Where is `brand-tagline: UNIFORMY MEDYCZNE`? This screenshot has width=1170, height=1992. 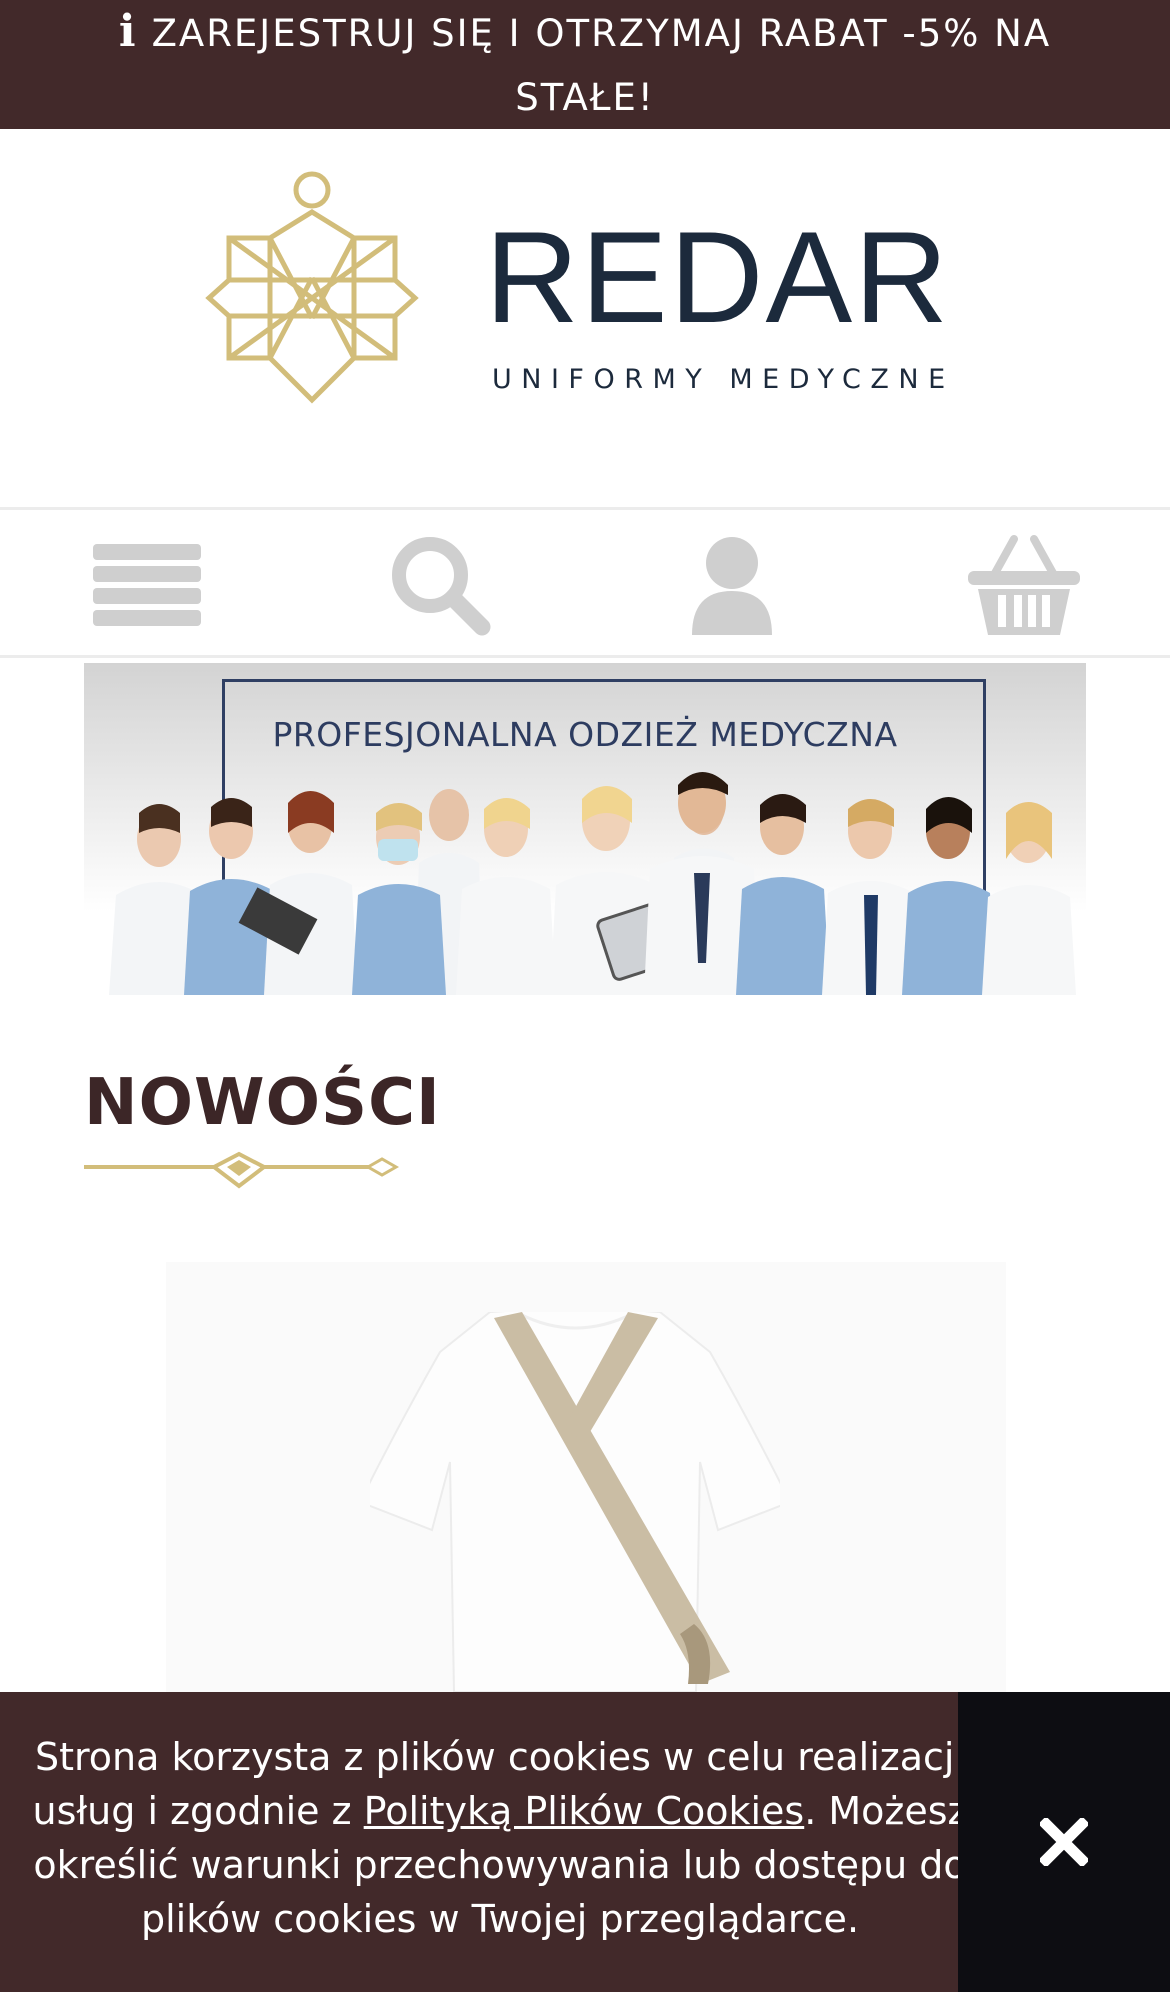 brand-tagline: UNIFORMY MEDYCZNE is located at coordinates (723, 379).